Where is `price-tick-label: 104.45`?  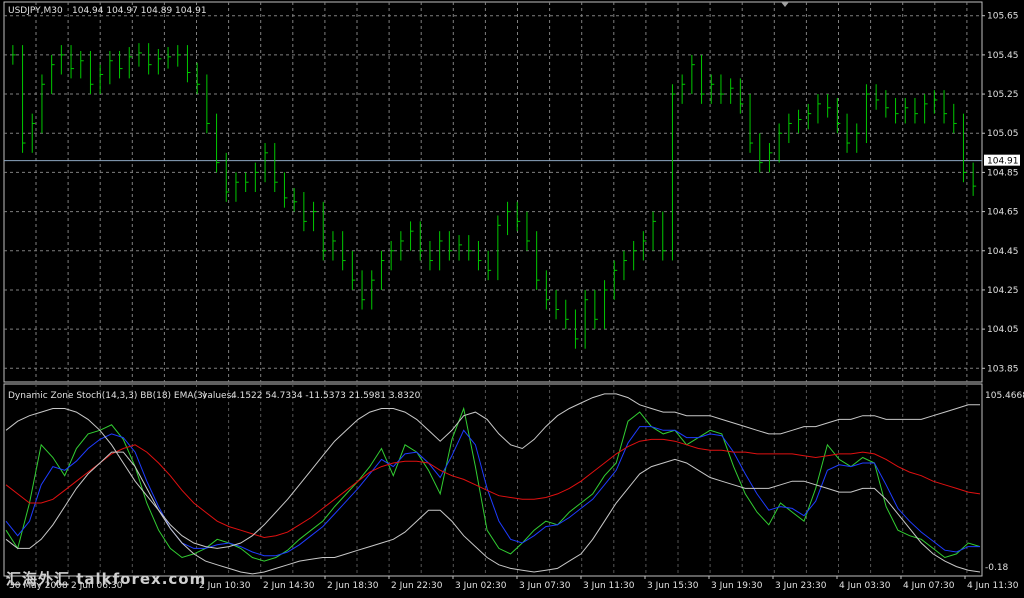
price-tick-label: 104.45 is located at coordinates (1003, 252).